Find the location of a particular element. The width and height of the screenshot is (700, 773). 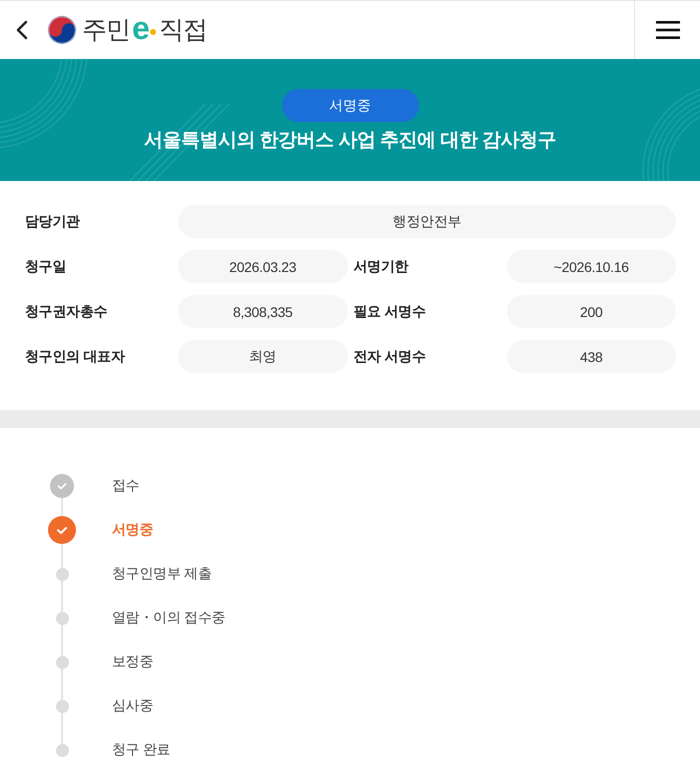

logo-text: 직접 is located at coordinates (182, 30).